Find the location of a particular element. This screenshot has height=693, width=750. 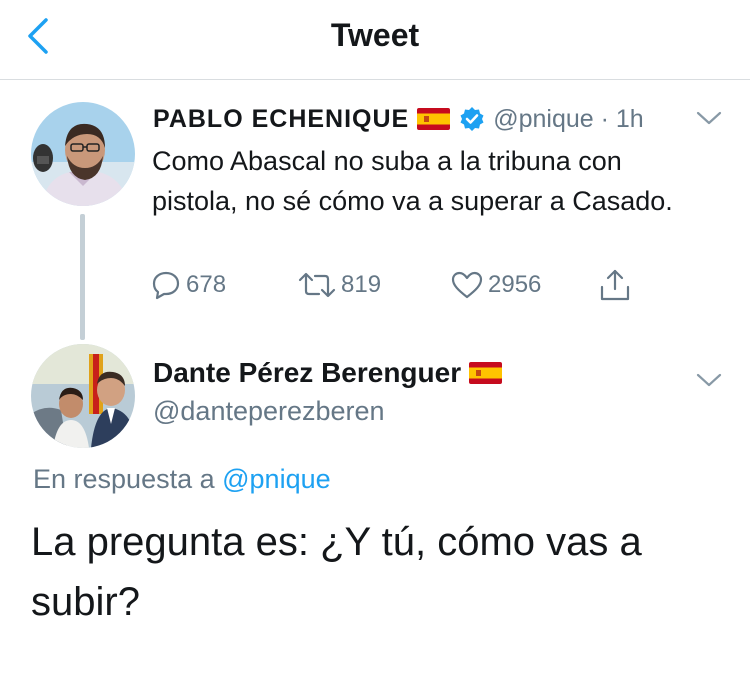

reply-button: 678 is located at coordinates (188, 285).